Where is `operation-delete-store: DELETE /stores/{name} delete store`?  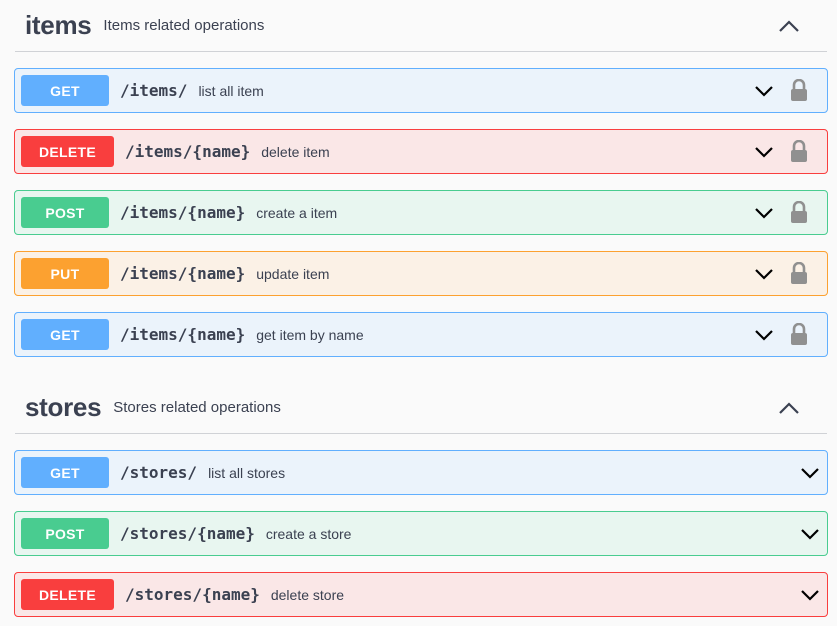
operation-delete-store: DELETE /stores/{name} delete store is located at coordinates (421, 594).